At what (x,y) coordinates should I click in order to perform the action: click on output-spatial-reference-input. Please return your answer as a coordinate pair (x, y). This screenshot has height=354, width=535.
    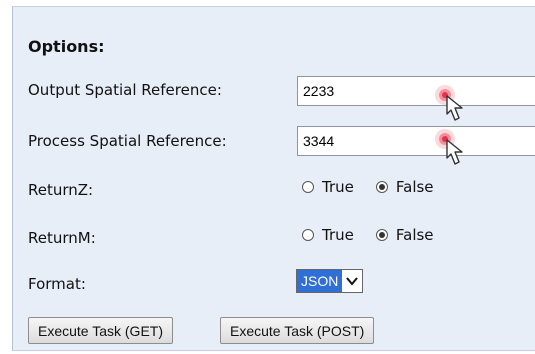
    Looking at the image, I should click on (416, 91).